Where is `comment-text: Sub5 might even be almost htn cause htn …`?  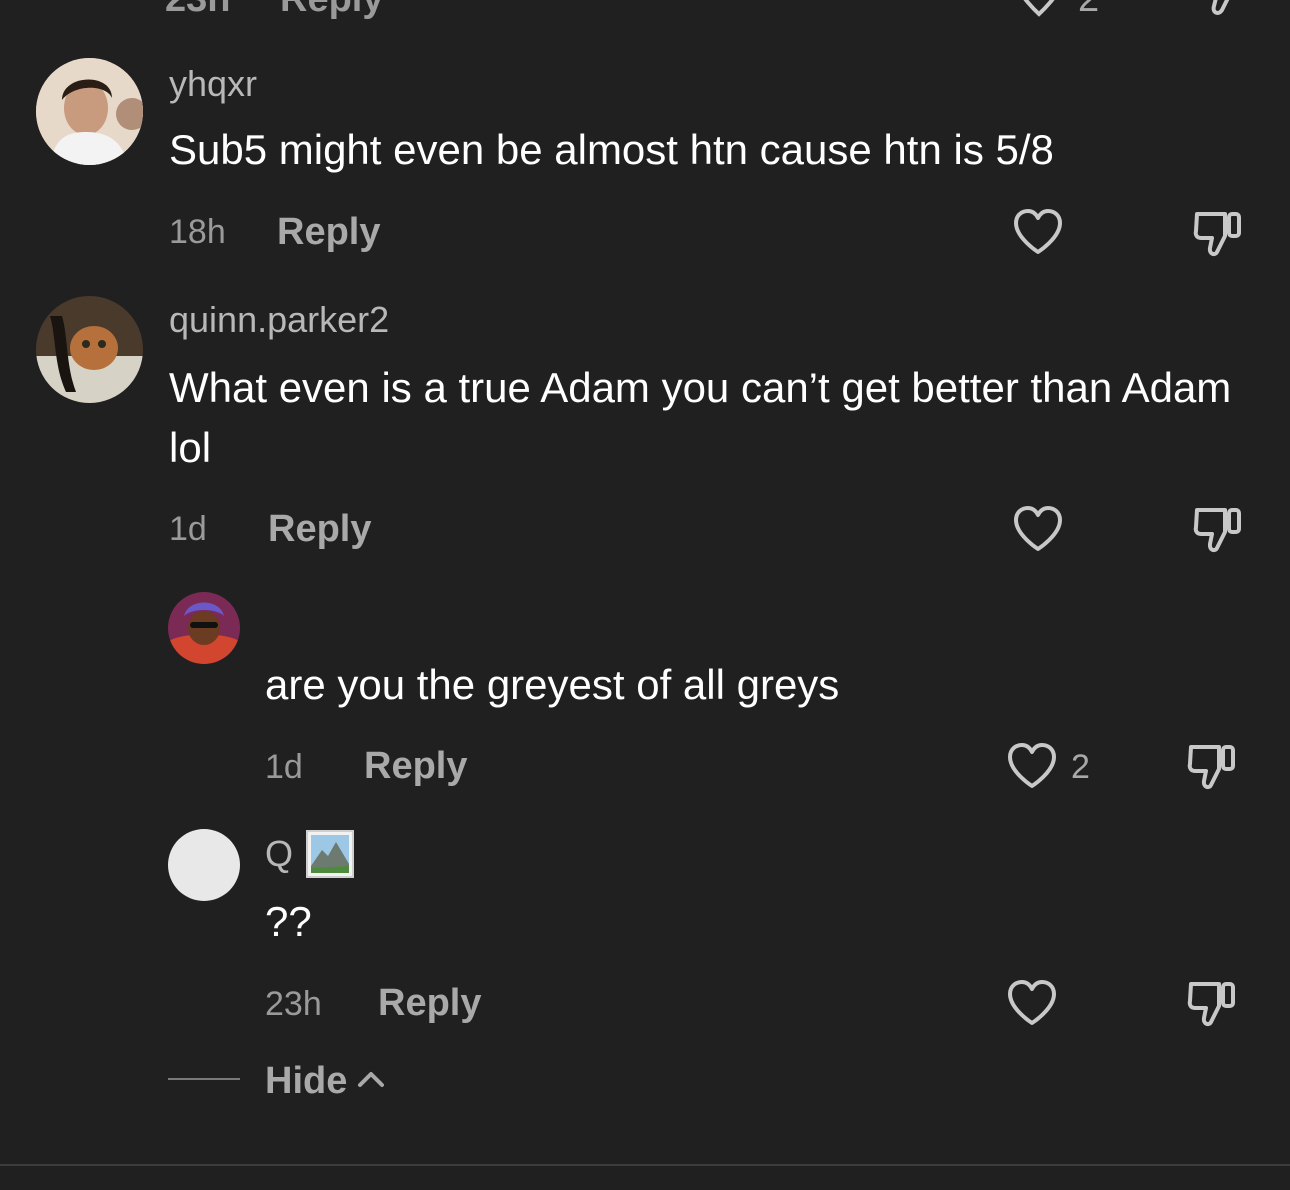 comment-text: Sub5 might even be almost htn cause htn … is located at coordinates (611, 149).